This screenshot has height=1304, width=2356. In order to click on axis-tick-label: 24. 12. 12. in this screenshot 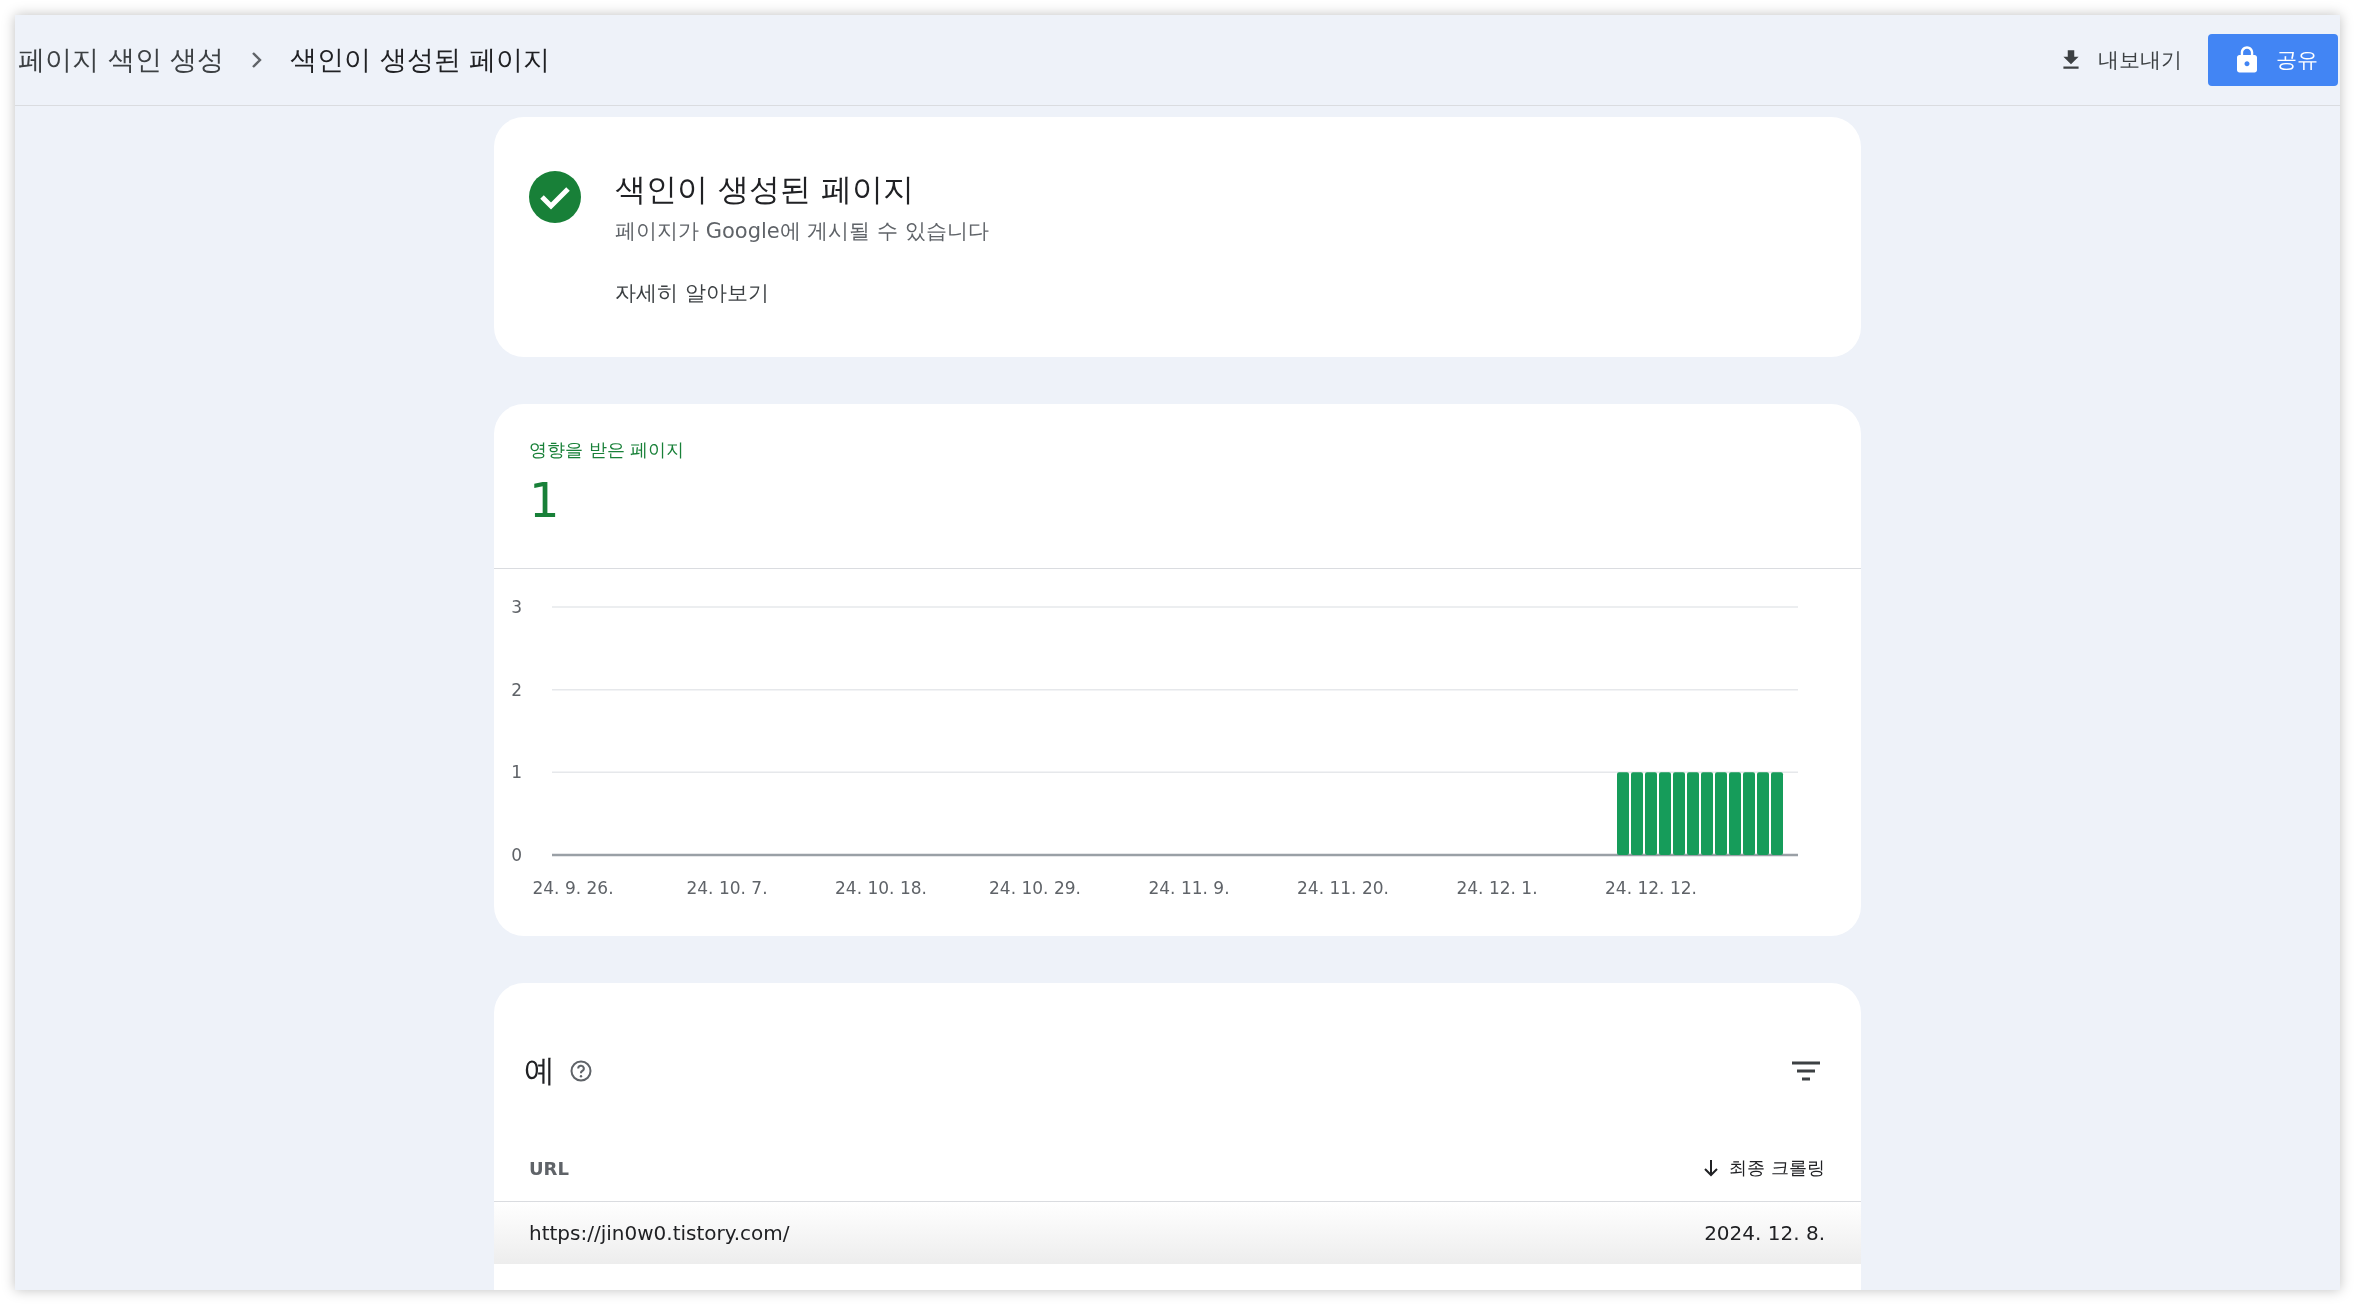, I will do `click(1651, 888)`.